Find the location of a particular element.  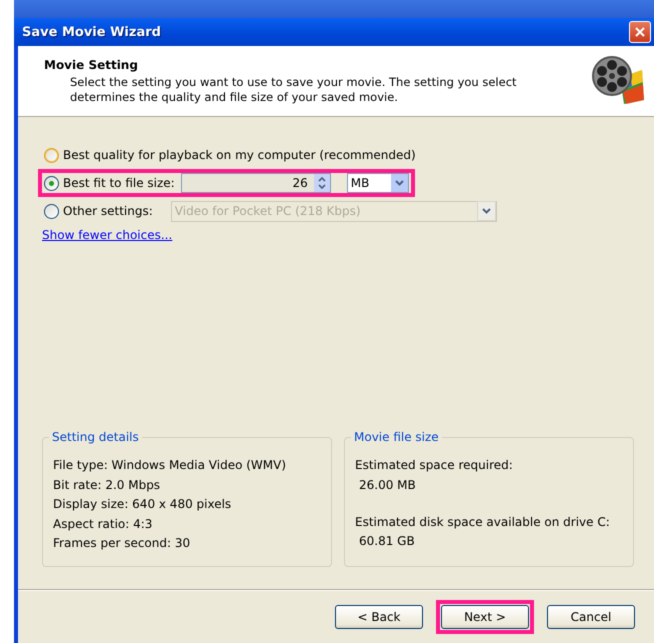

wizard-button: Cancel is located at coordinates (591, 616).